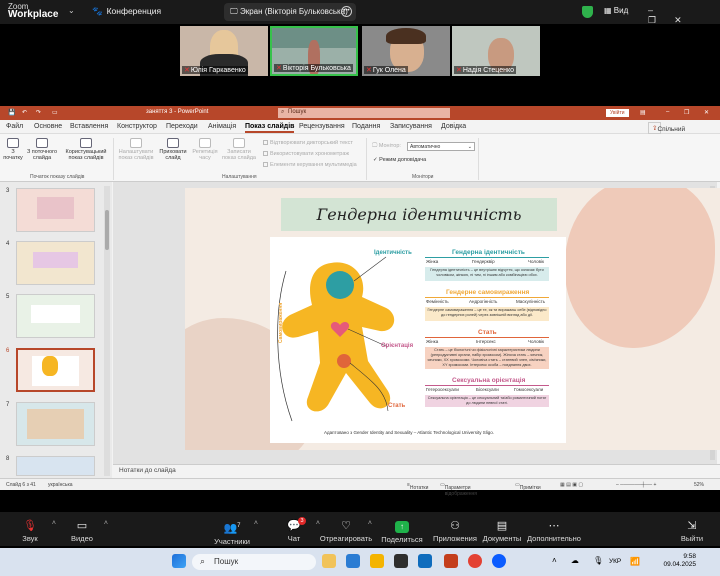 This screenshot has height=576, width=720. What do you see at coordinates (353, 561) in the screenshot?
I see `word-icon` at bounding box center [353, 561].